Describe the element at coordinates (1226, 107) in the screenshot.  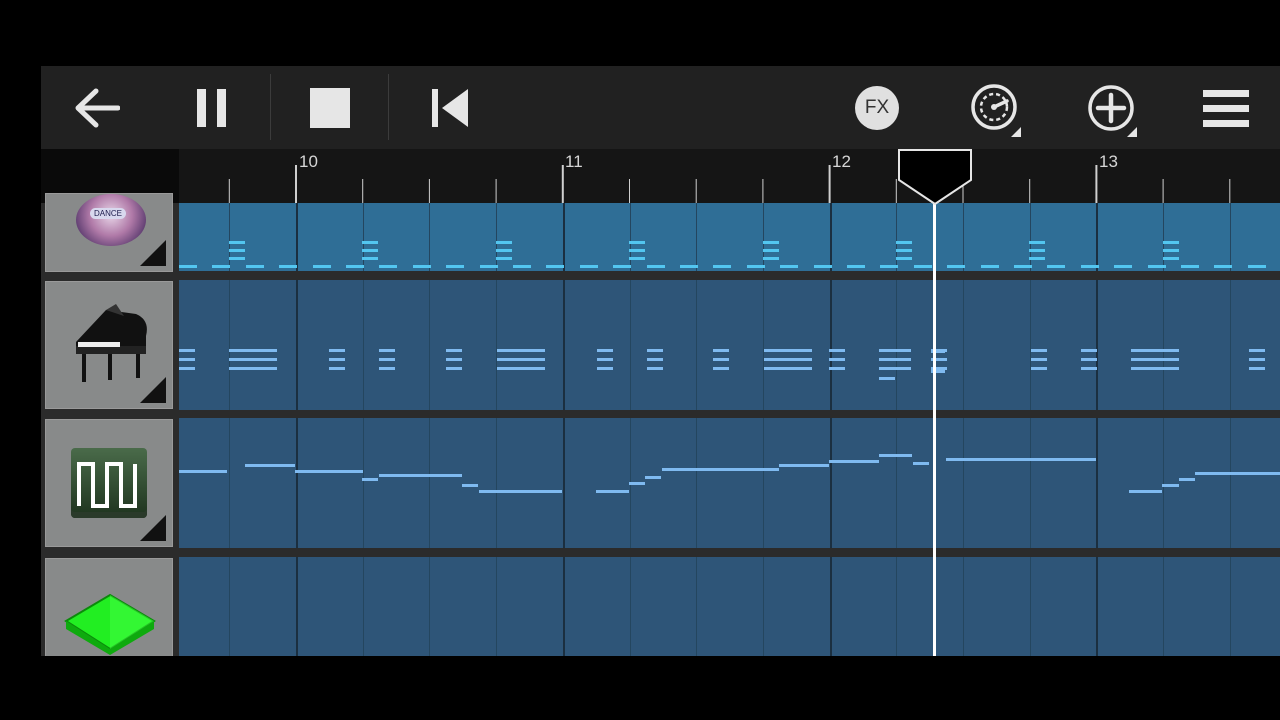
I see `menu-button` at that location.